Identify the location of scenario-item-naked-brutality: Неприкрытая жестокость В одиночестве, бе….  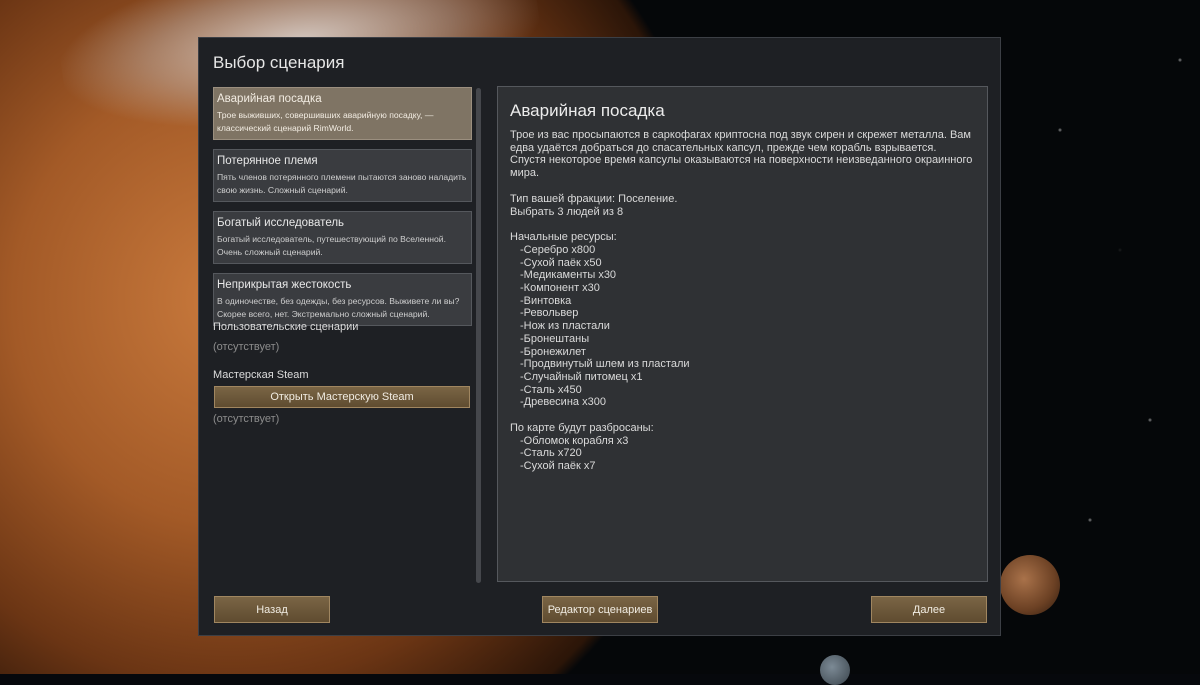
(342, 299).